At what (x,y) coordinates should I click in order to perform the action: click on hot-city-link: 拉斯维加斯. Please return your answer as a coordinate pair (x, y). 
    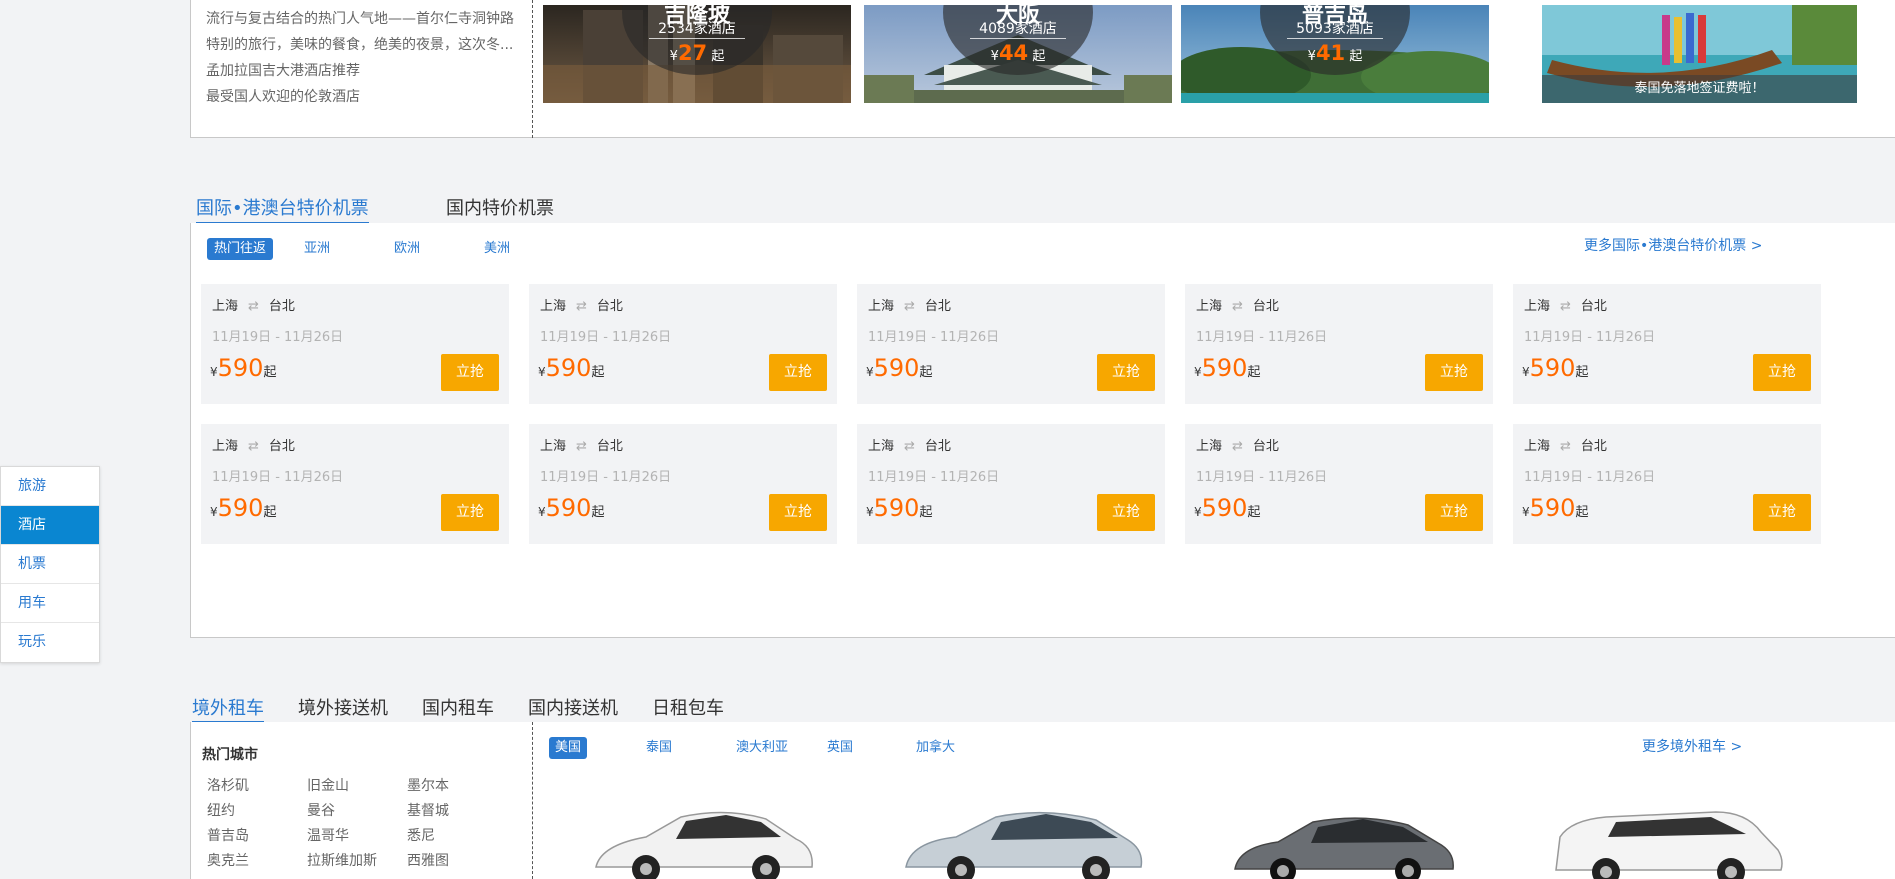
    Looking at the image, I should click on (342, 860).